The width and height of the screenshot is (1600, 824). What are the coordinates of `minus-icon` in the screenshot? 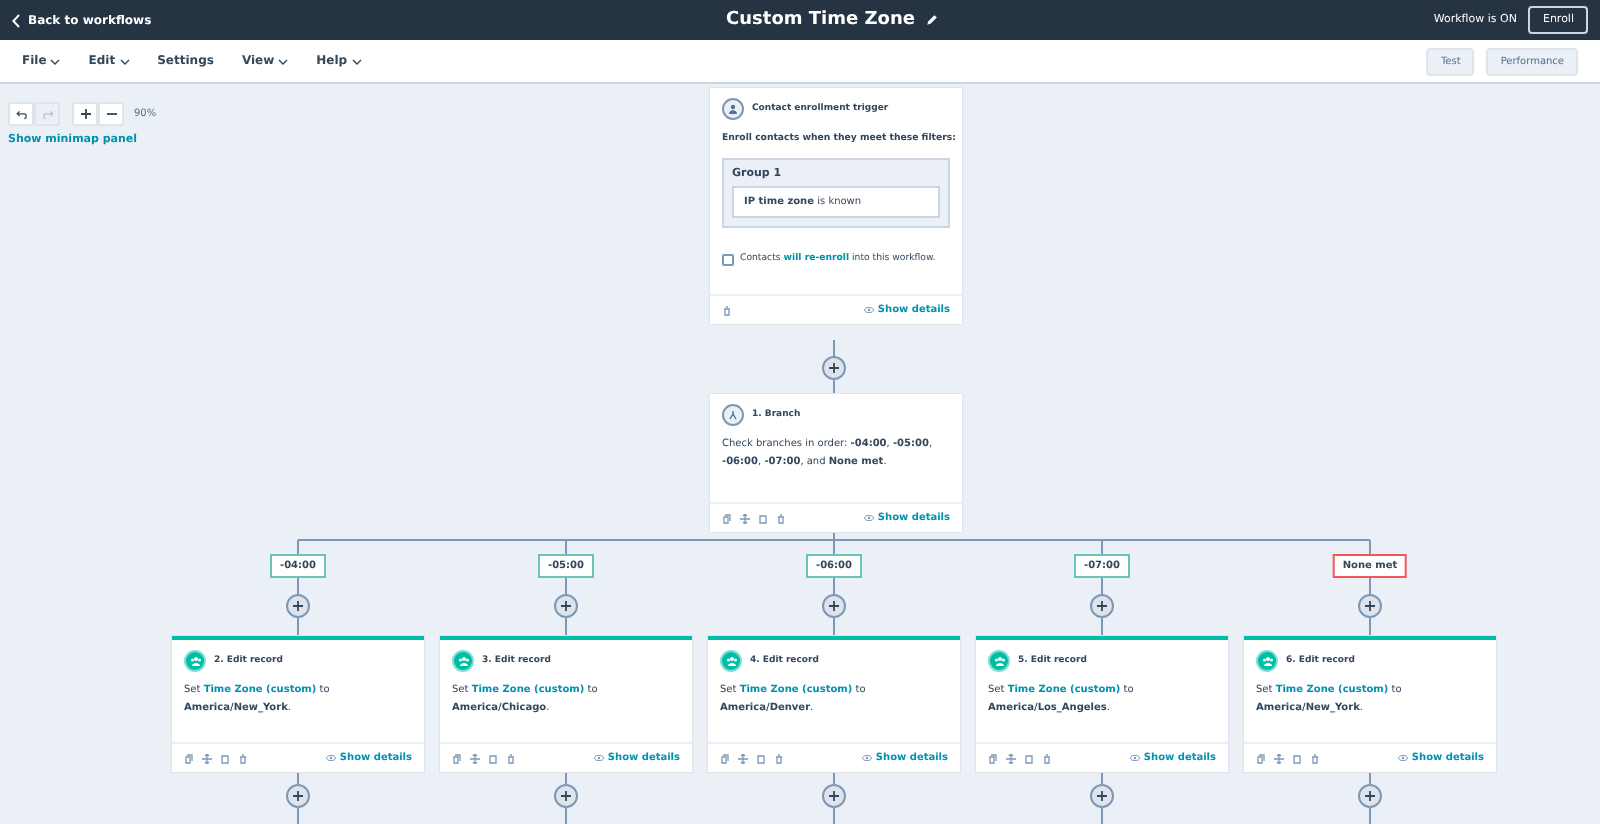 It's located at (111, 114).